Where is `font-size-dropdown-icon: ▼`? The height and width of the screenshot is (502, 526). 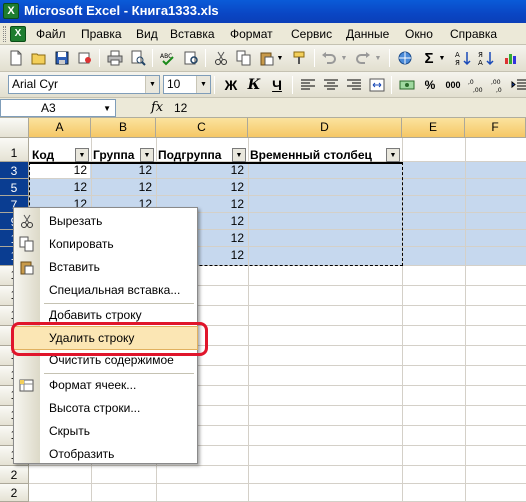
font-size-dropdown-icon: ▼ is located at coordinates (203, 84).